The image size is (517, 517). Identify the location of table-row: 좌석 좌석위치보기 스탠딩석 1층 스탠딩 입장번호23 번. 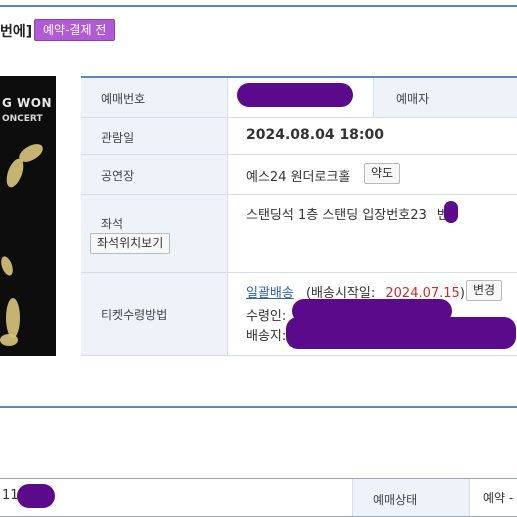
(299, 234).